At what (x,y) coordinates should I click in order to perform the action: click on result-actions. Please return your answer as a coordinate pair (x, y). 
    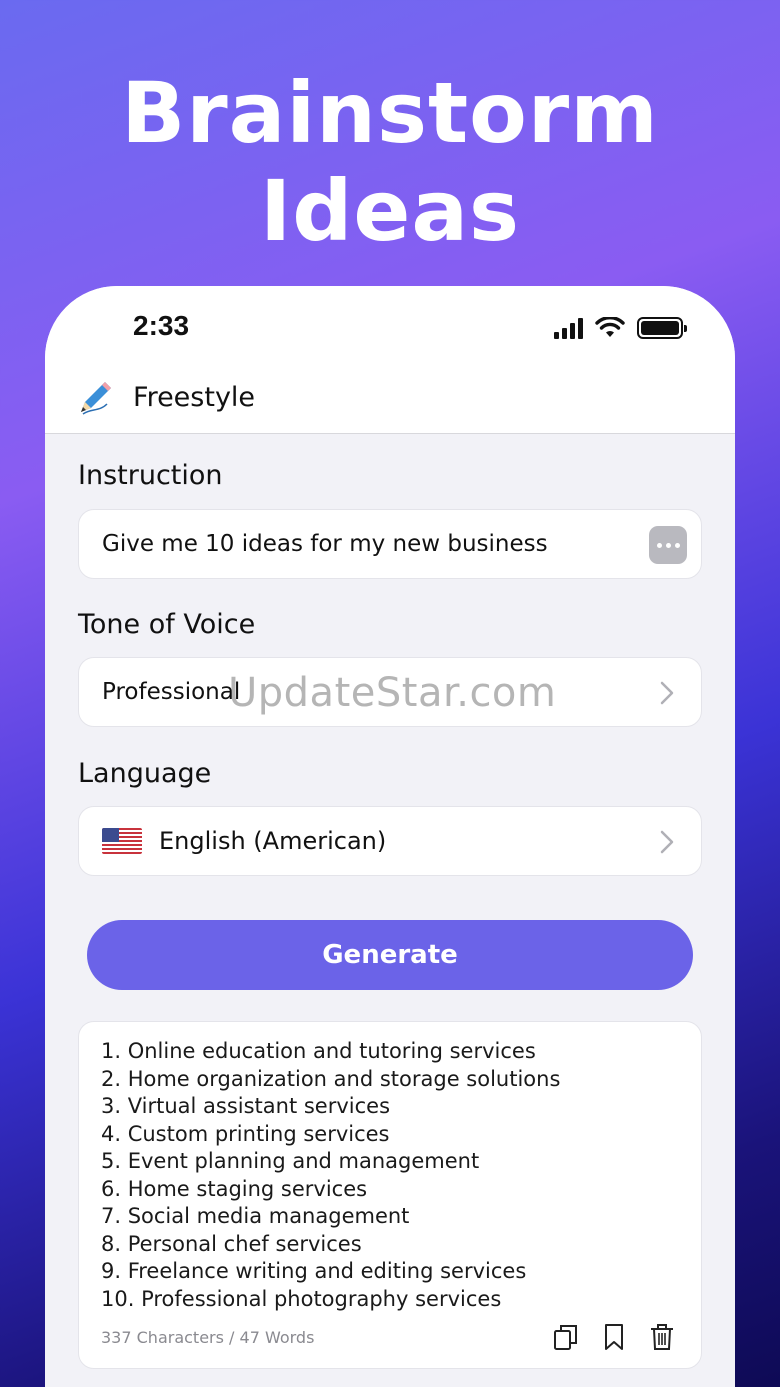
    Looking at the image, I should click on (614, 1337).